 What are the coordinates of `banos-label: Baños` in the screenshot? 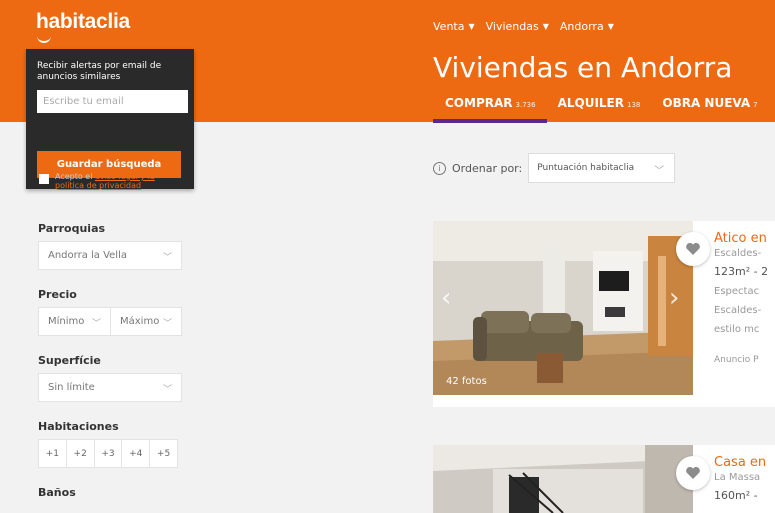 It's located at (57, 492).